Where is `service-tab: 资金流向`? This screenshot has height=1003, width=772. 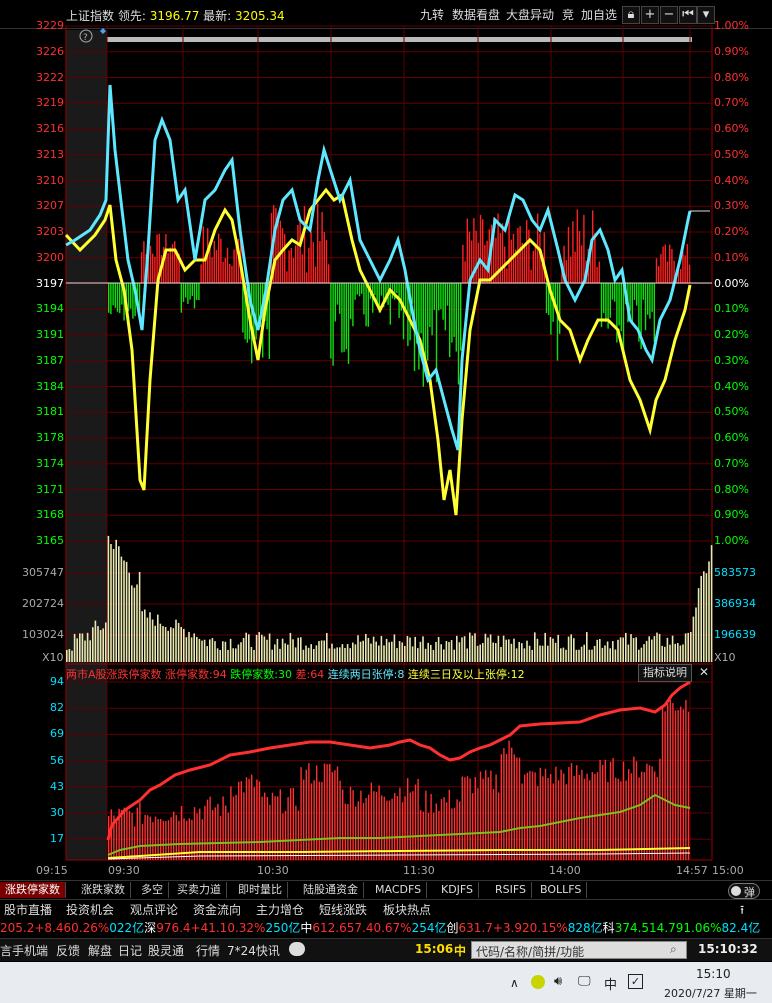
service-tab: 资金流向 is located at coordinates (217, 909).